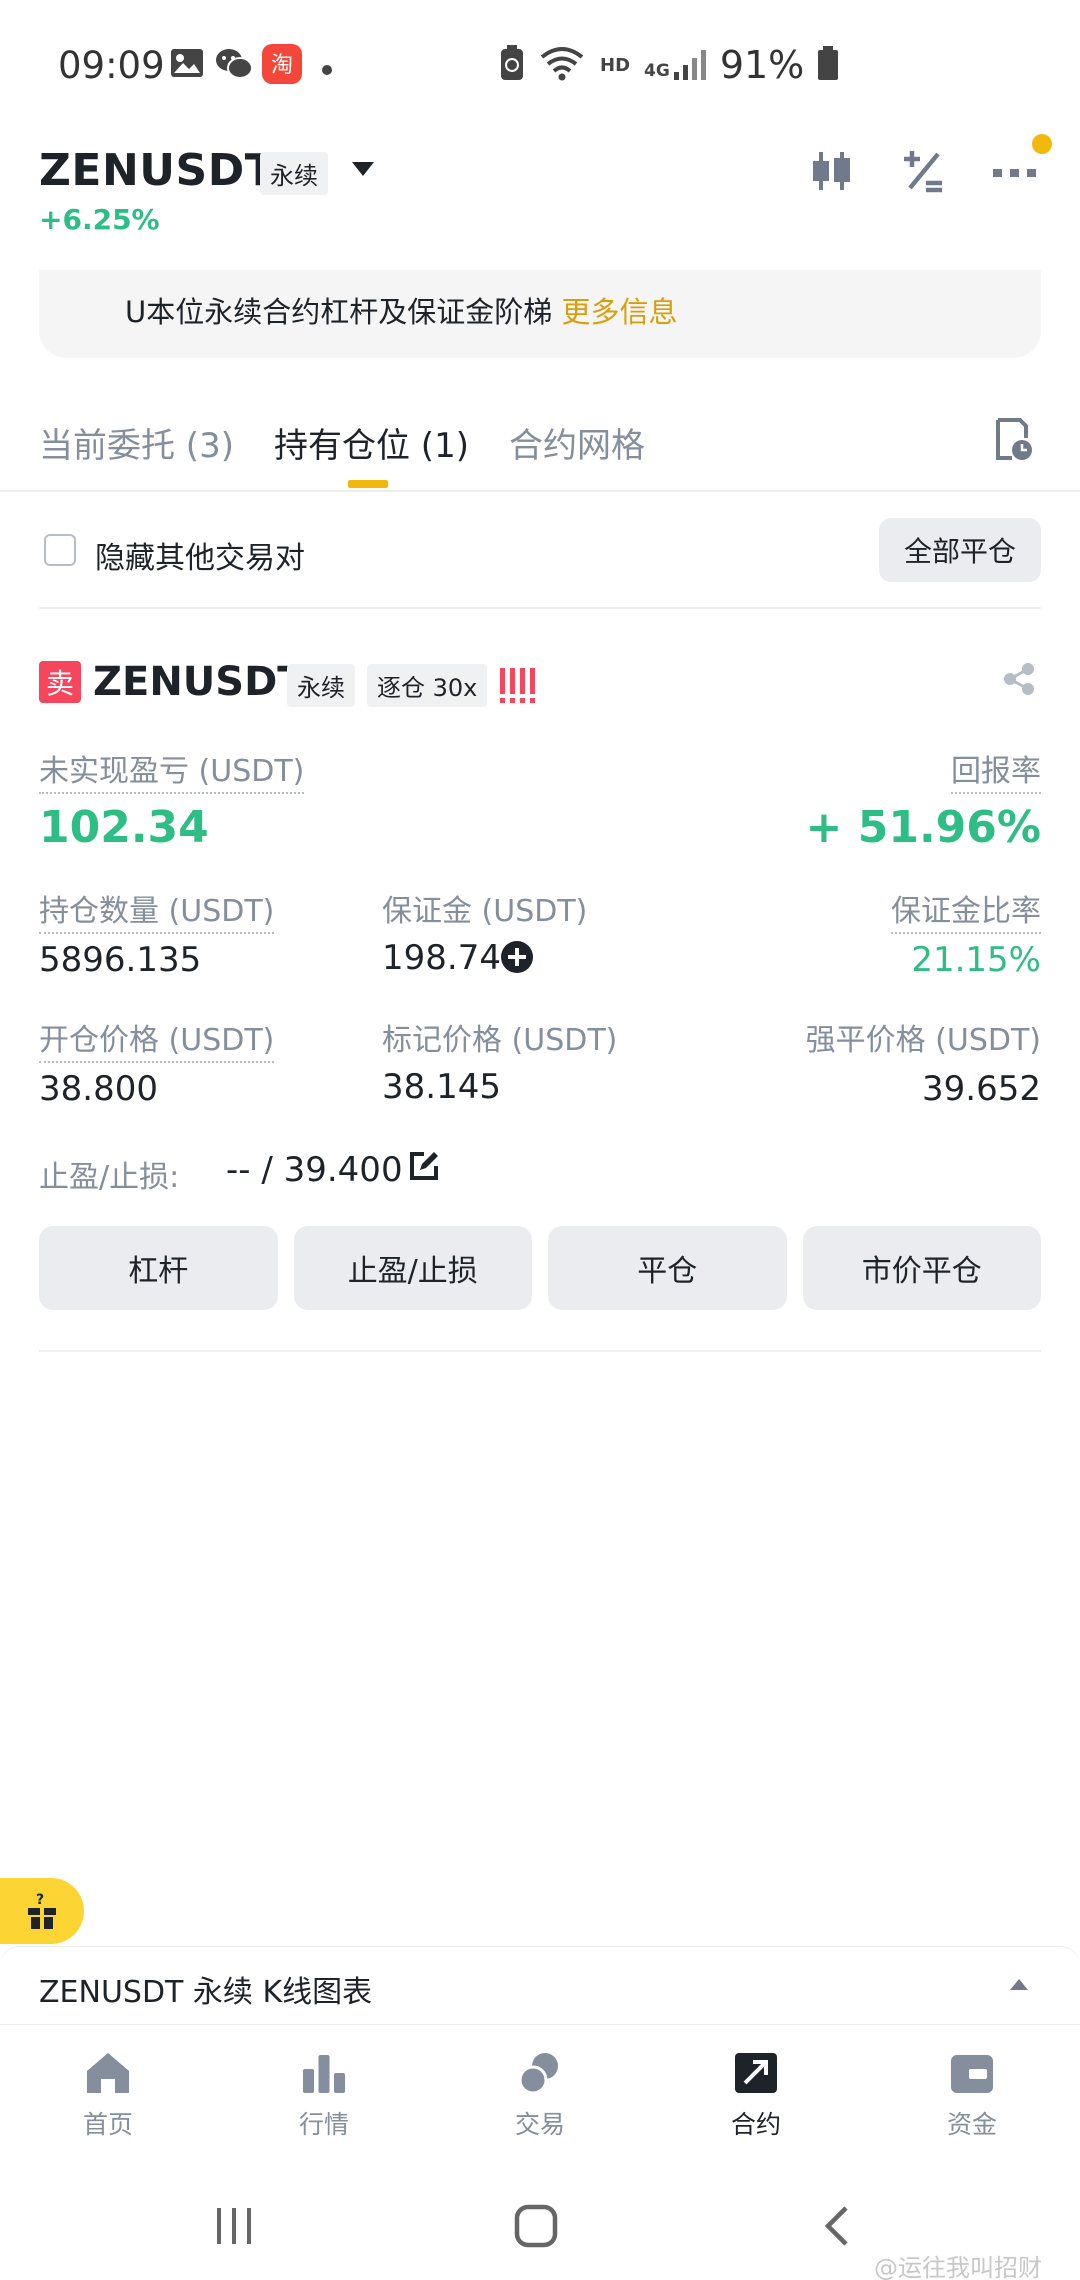  I want to click on kline-chart-title: ZENUSDT 永续 K线图表, so click(206, 1992).